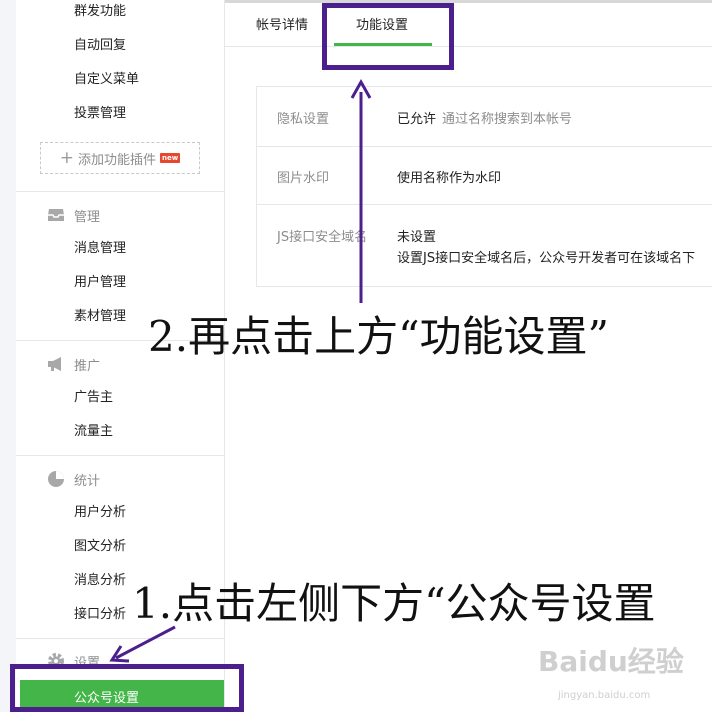  I want to click on arrow-to-sidebar, so click(142, 644).